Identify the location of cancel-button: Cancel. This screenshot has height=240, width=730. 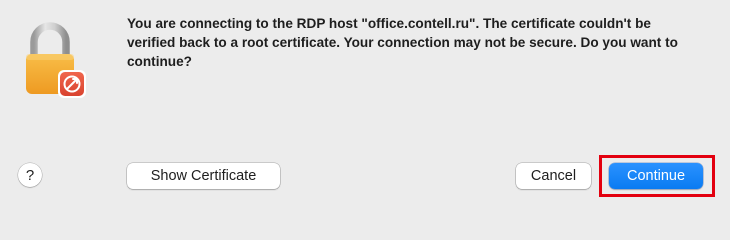
(553, 176).